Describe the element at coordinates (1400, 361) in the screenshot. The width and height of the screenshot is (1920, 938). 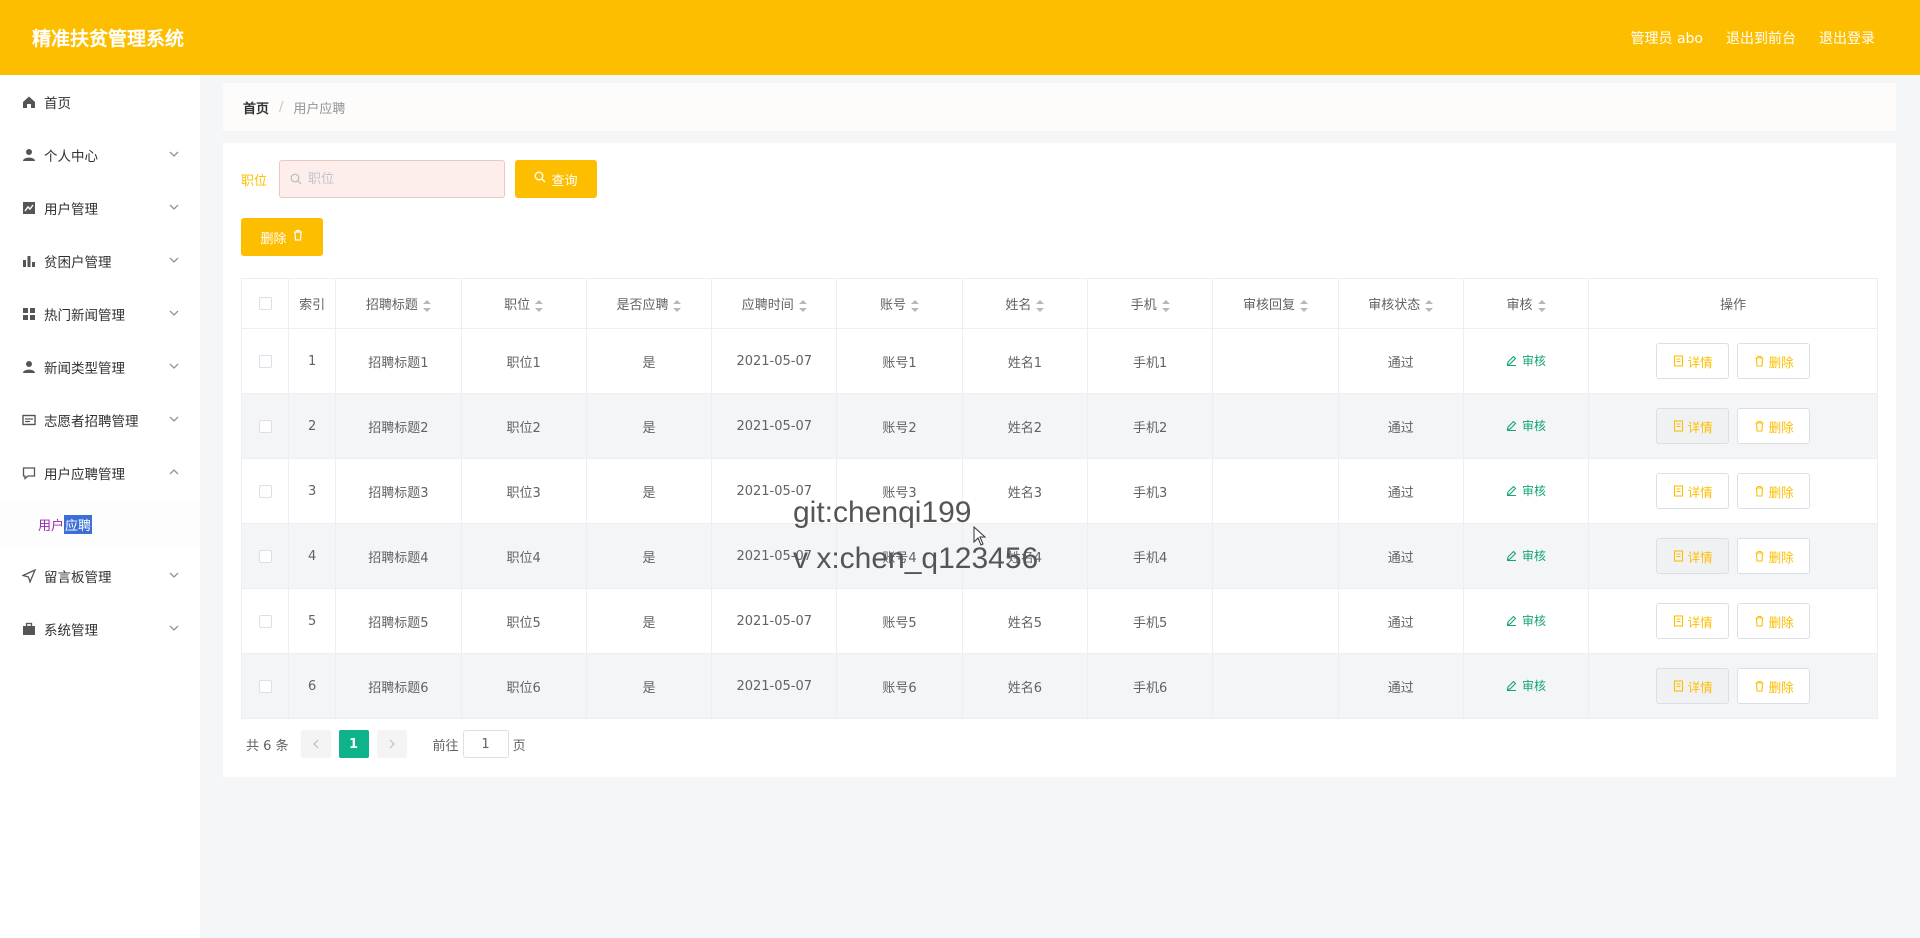
I see `cell-status: 通过` at that location.